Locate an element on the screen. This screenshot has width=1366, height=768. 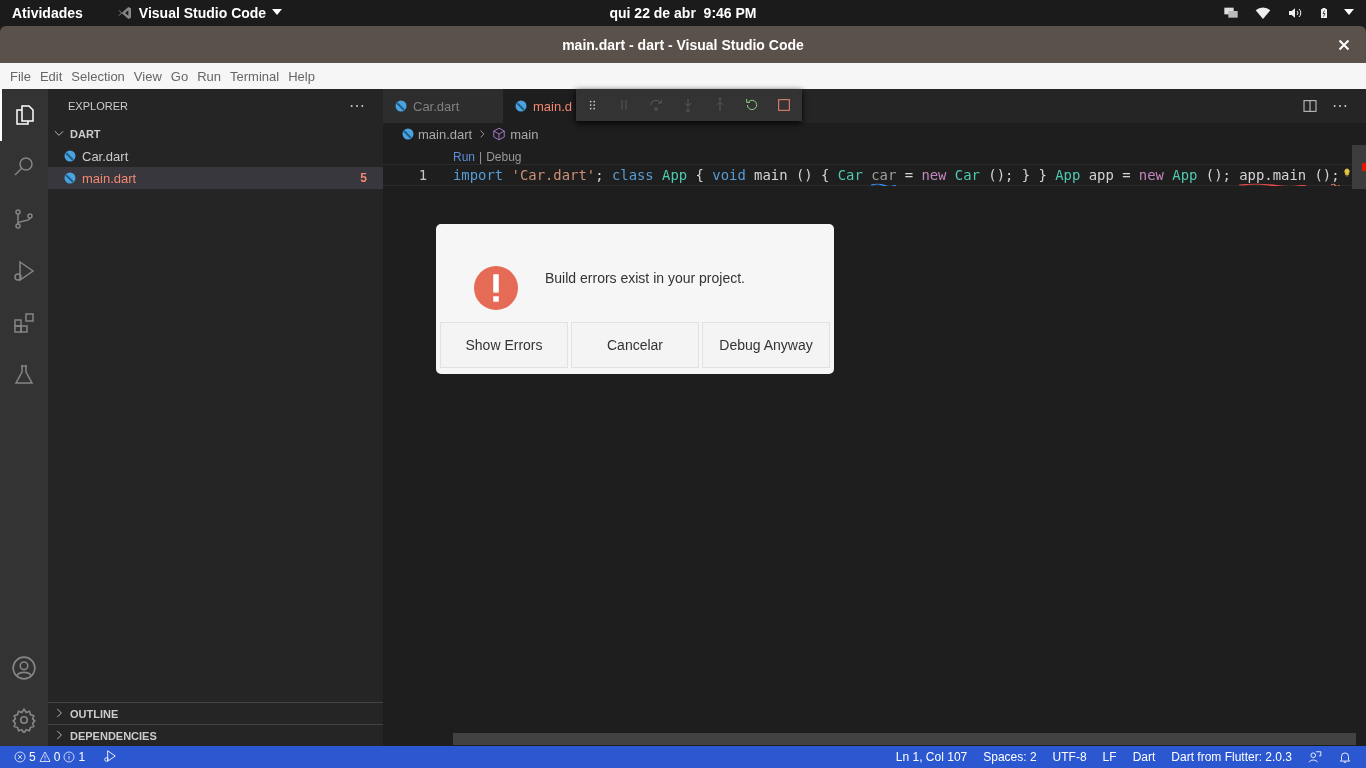
close-icon is located at coordinates (1344, 45).